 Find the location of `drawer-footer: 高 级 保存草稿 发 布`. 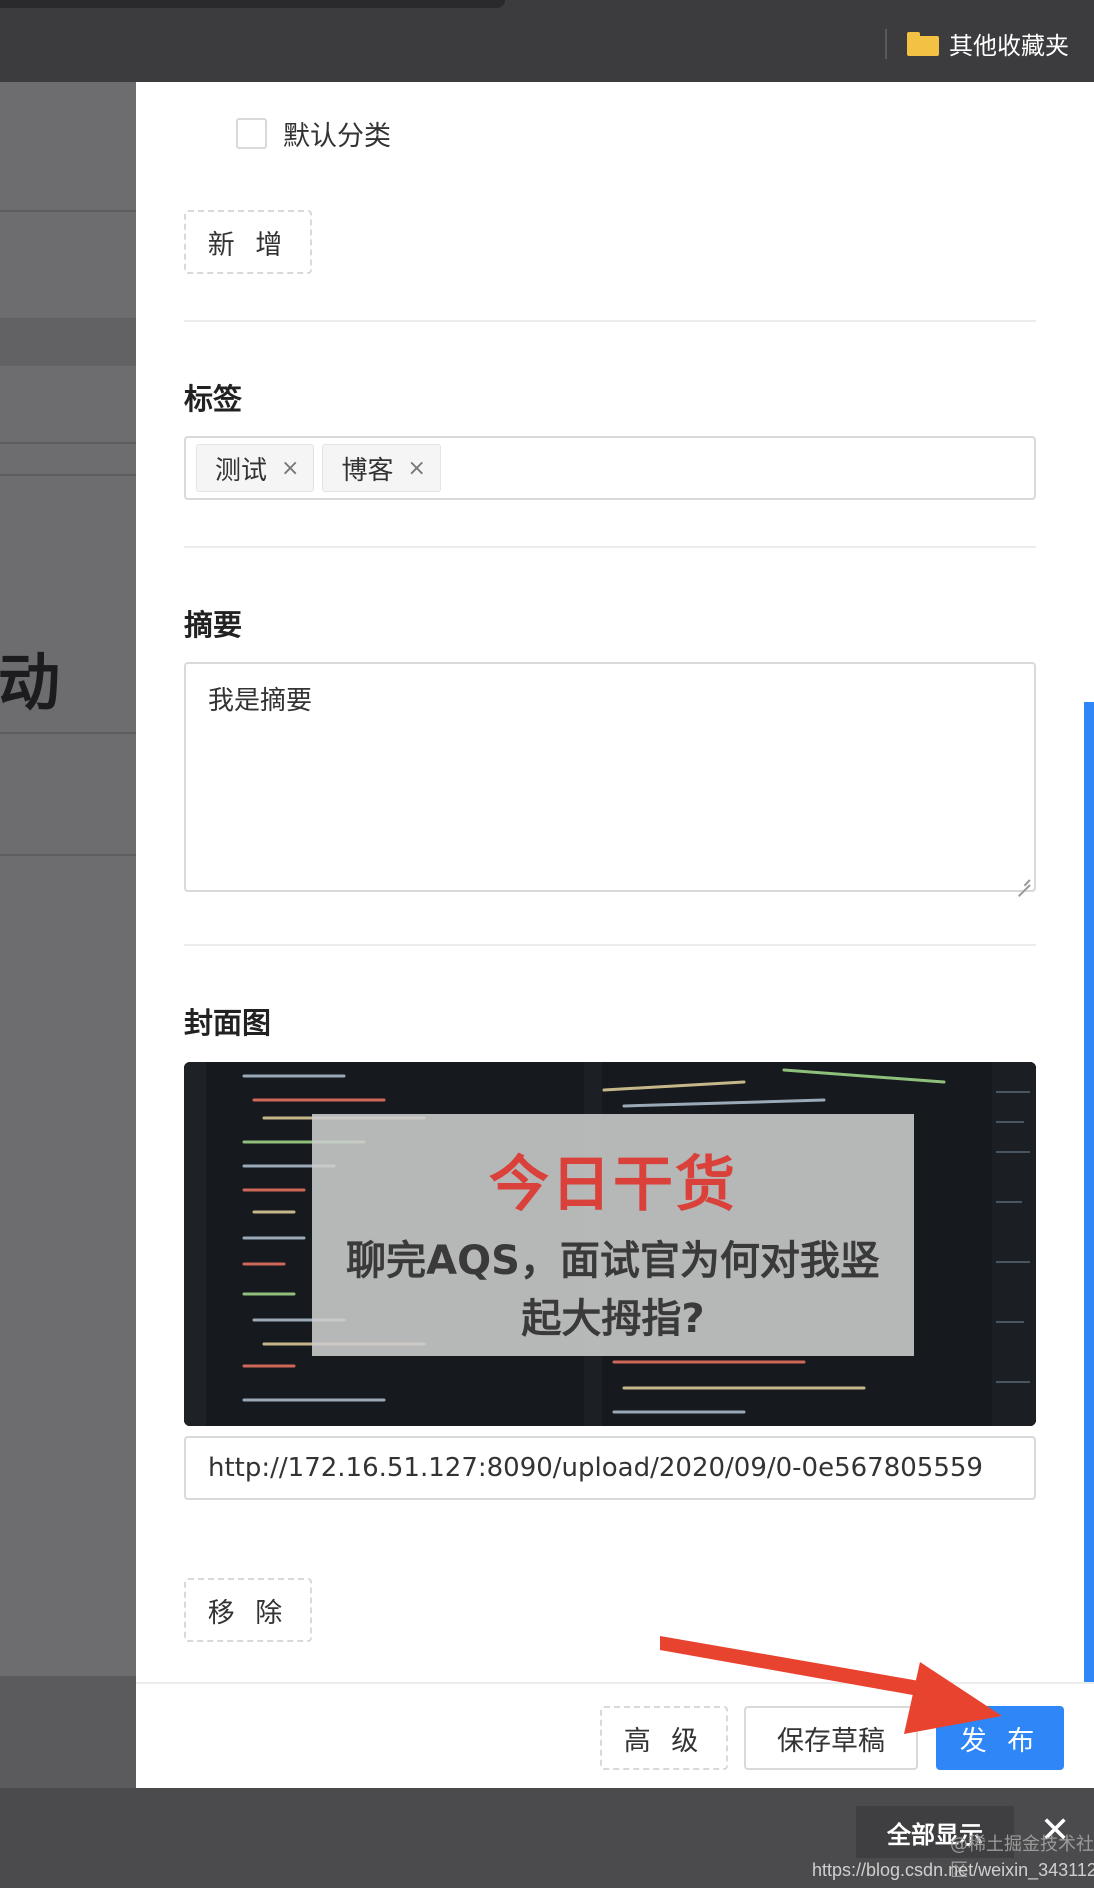

drawer-footer: 高 级 保存草稿 发 布 is located at coordinates (615, 1735).